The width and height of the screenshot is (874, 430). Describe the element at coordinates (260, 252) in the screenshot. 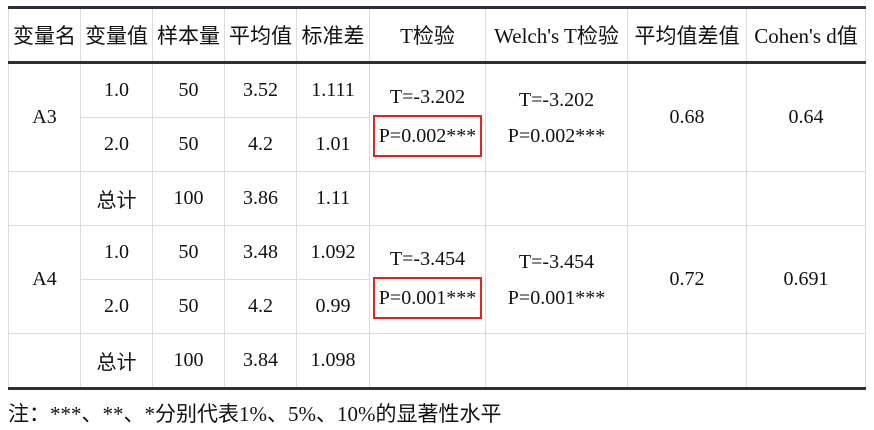

I see `mean-cell: 3.48` at that location.